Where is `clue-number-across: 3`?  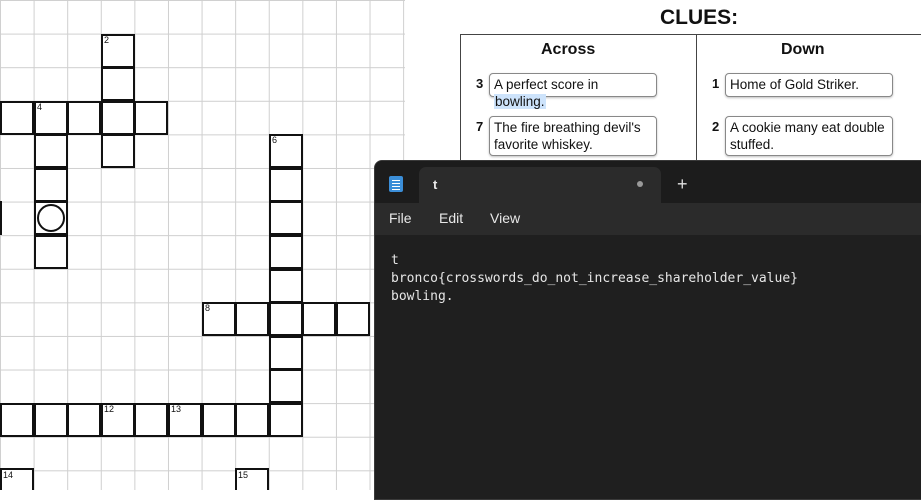 clue-number-across: 3 is located at coordinates (480, 83).